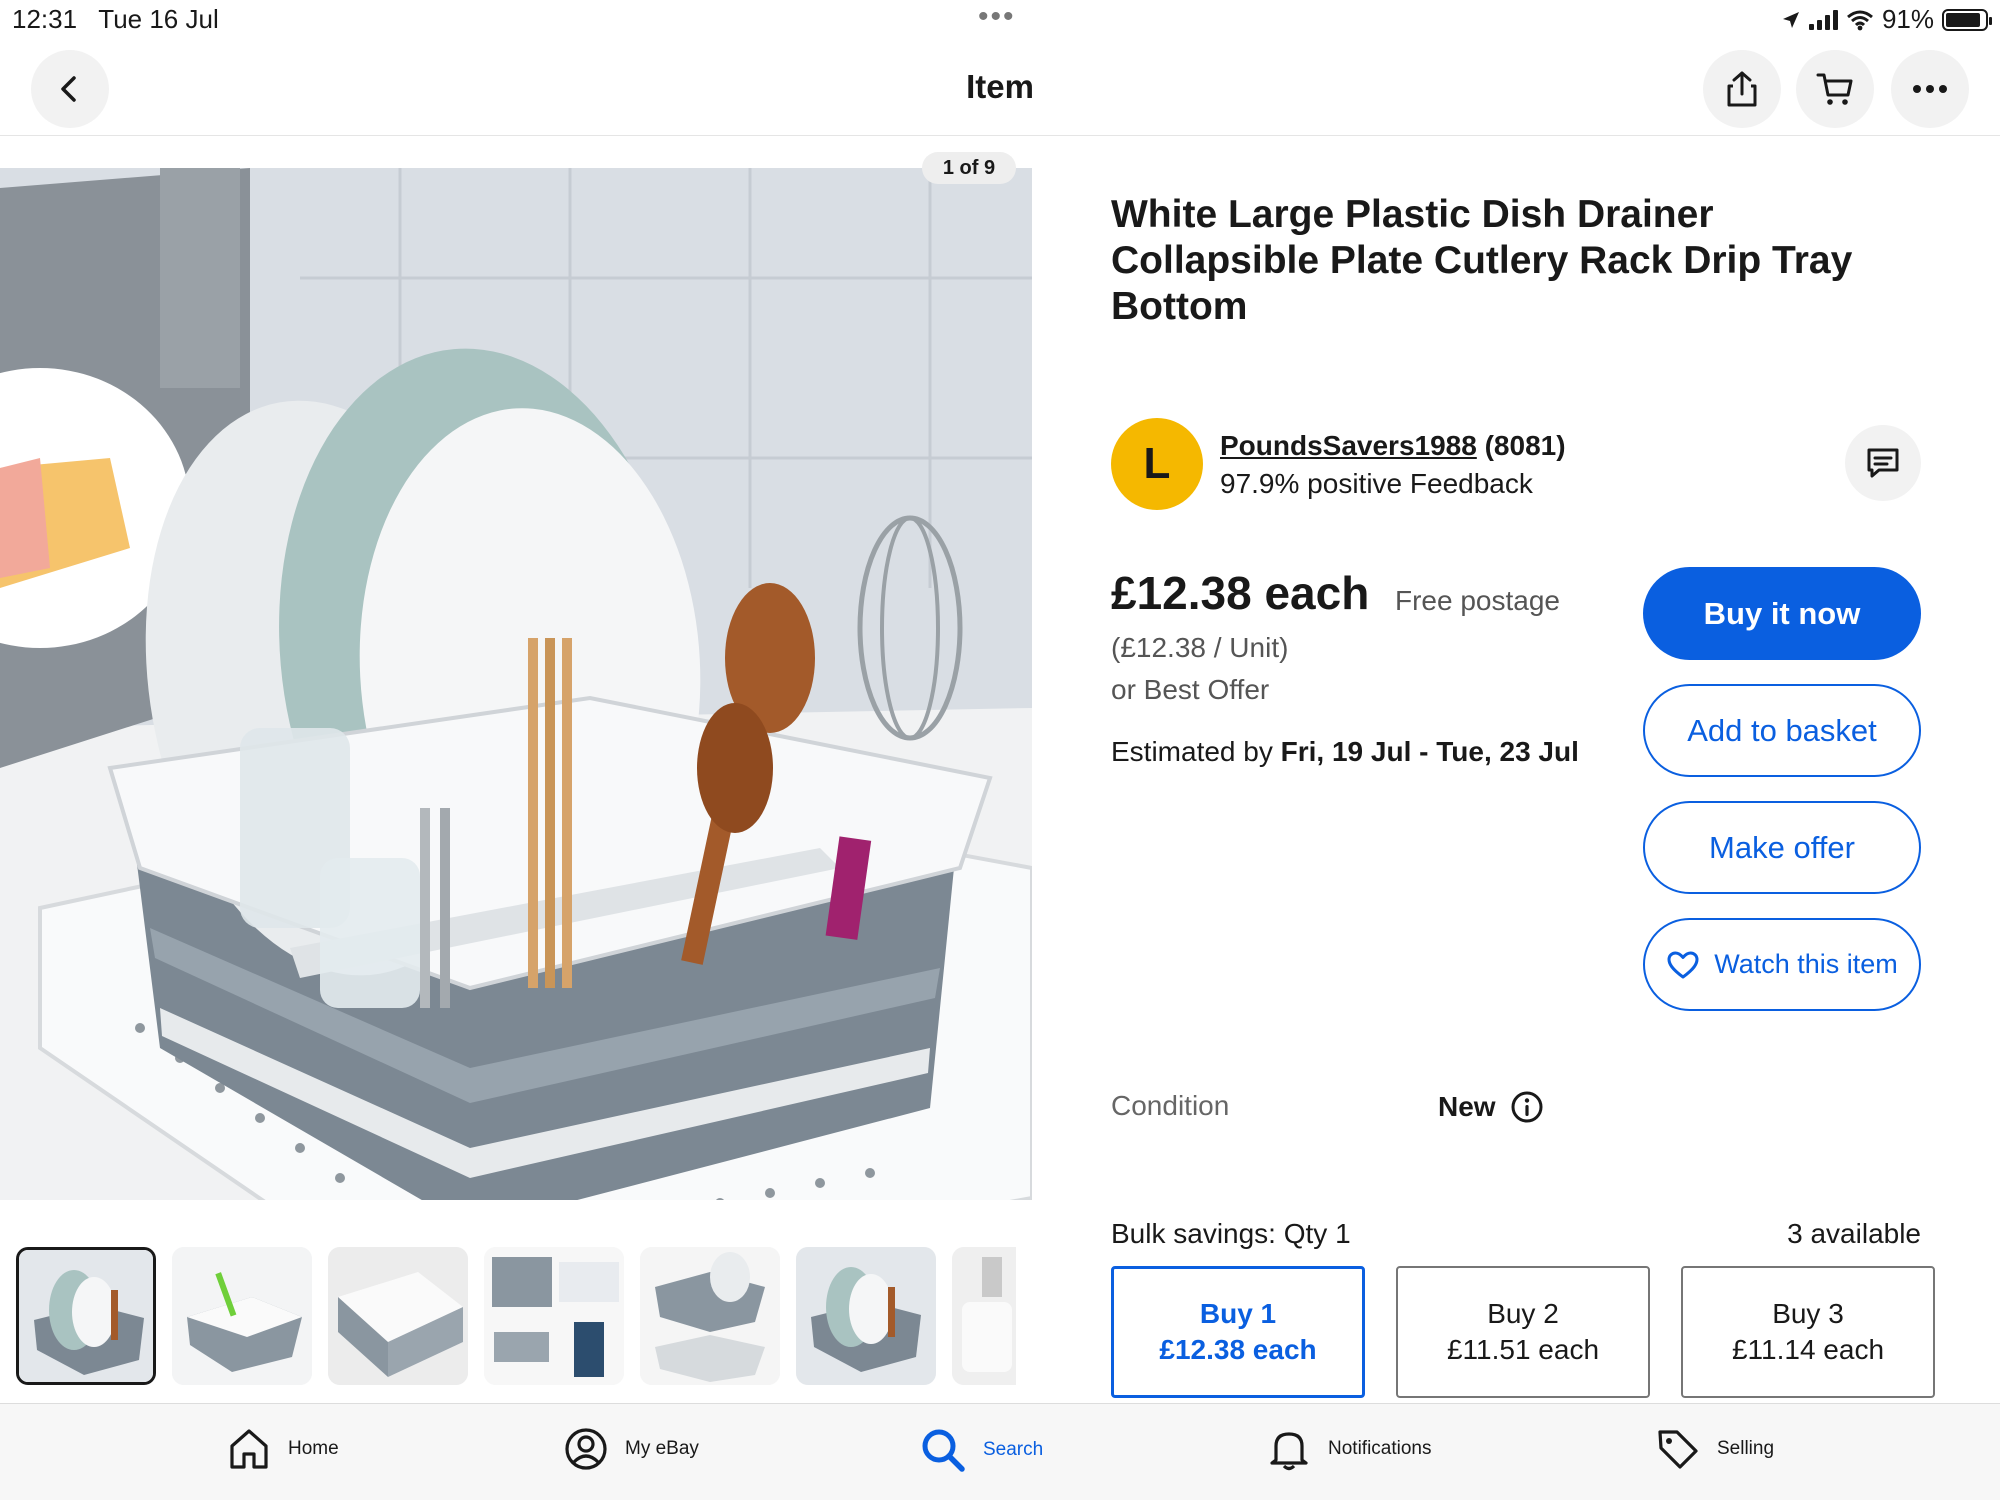  What do you see at coordinates (45, 19) in the screenshot?
I see `clock: 12:31` at bounding box center [45, 19].